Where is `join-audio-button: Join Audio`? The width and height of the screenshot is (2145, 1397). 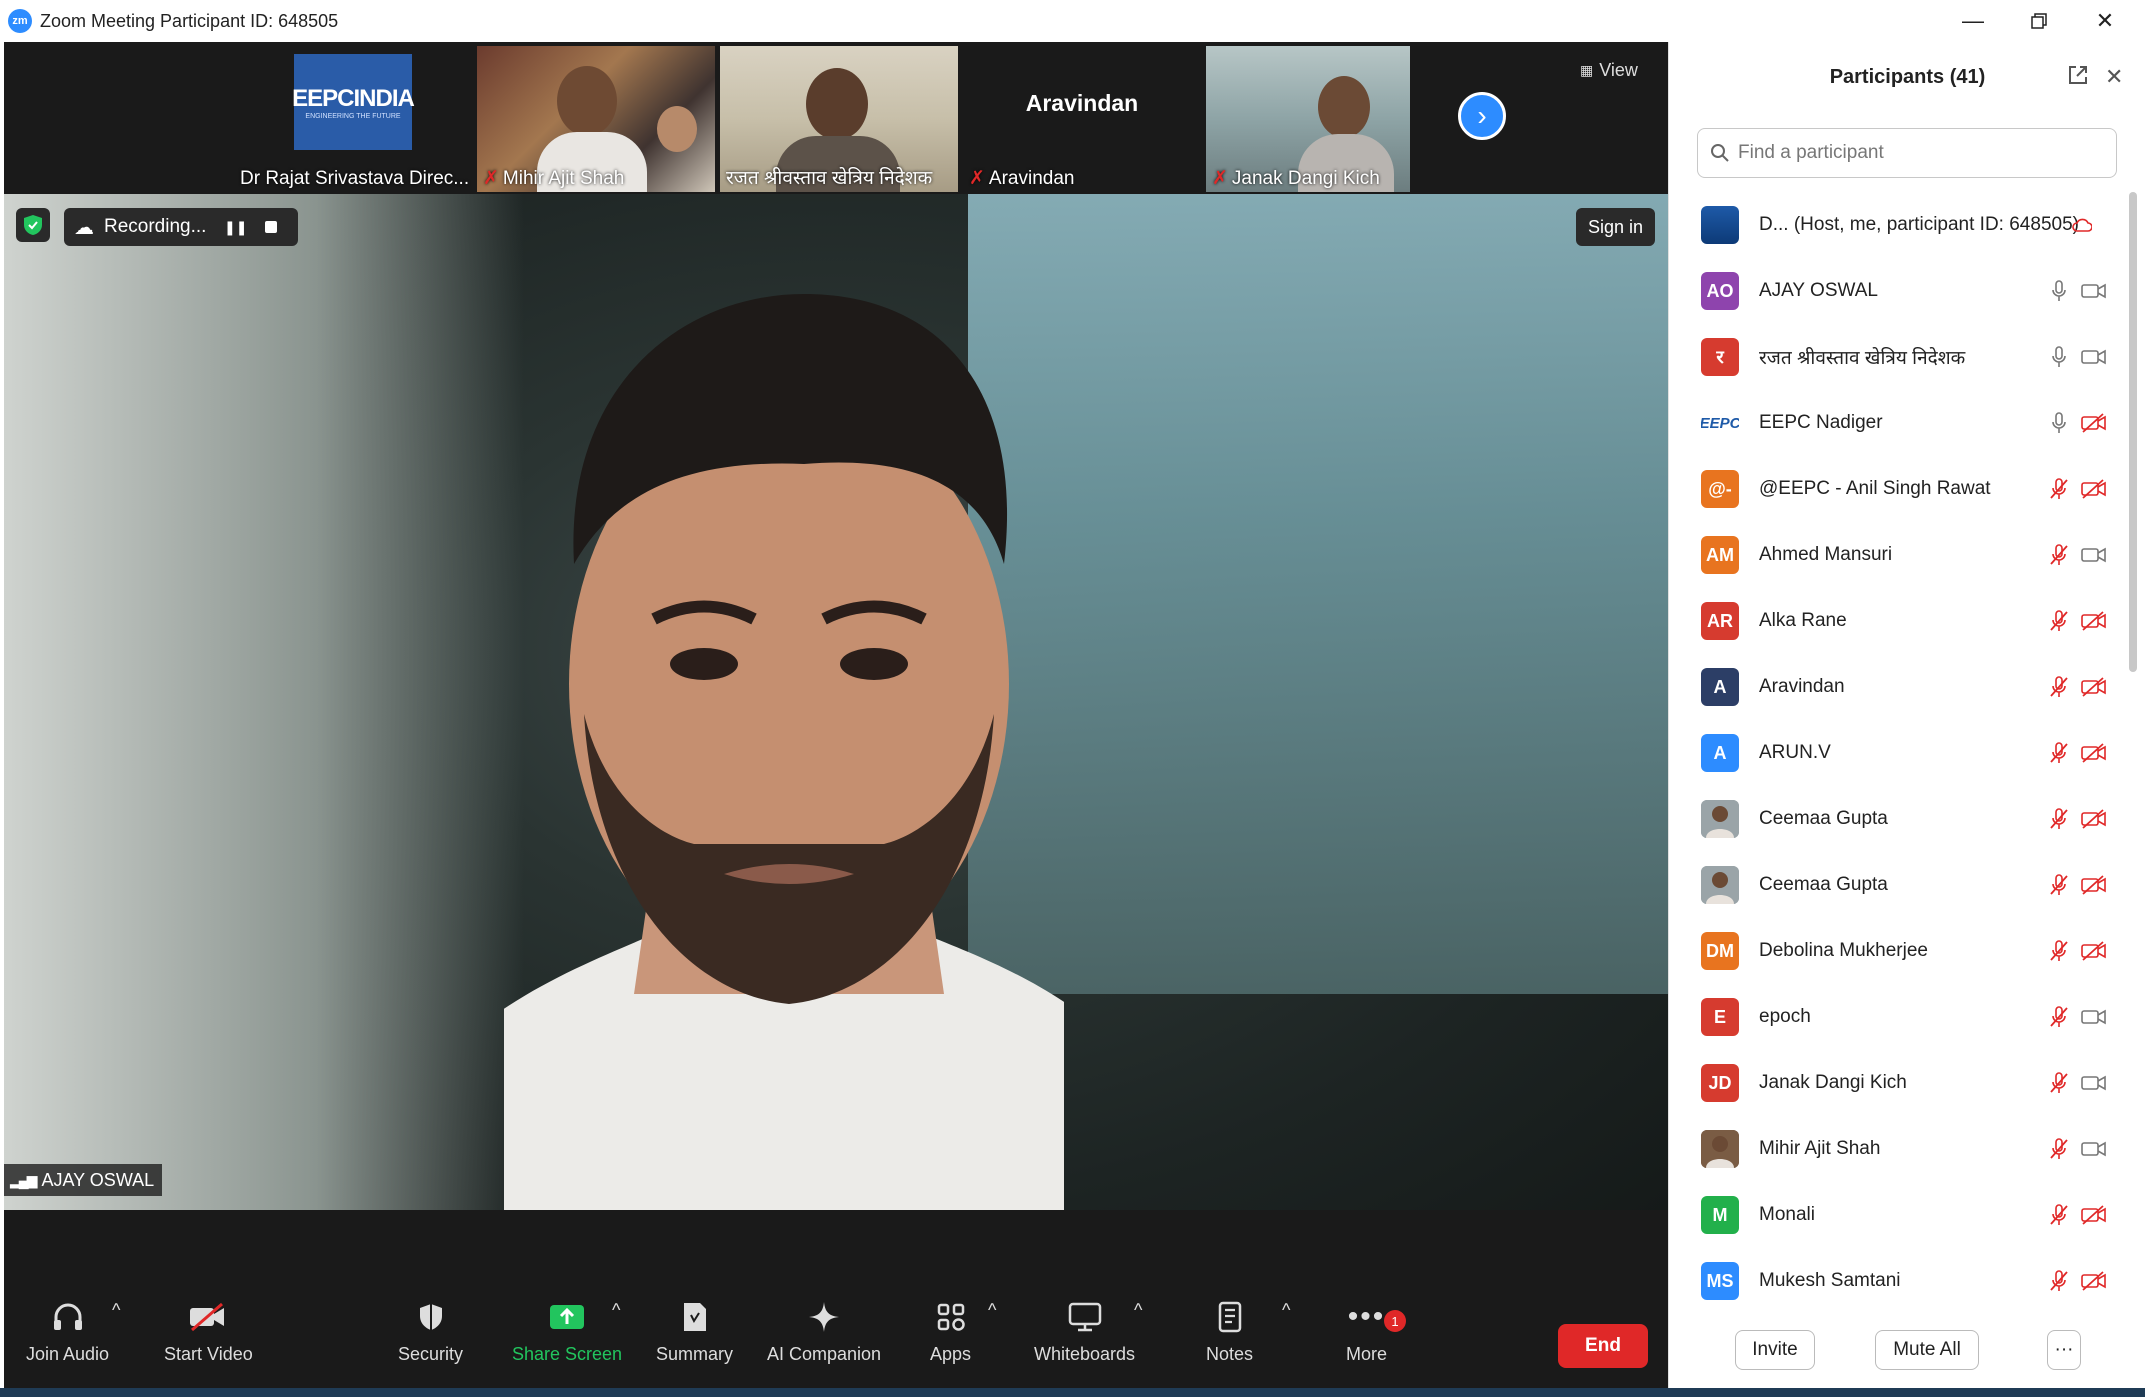 join-audio-button: Join Audio is located at coordinates (67, 1332).